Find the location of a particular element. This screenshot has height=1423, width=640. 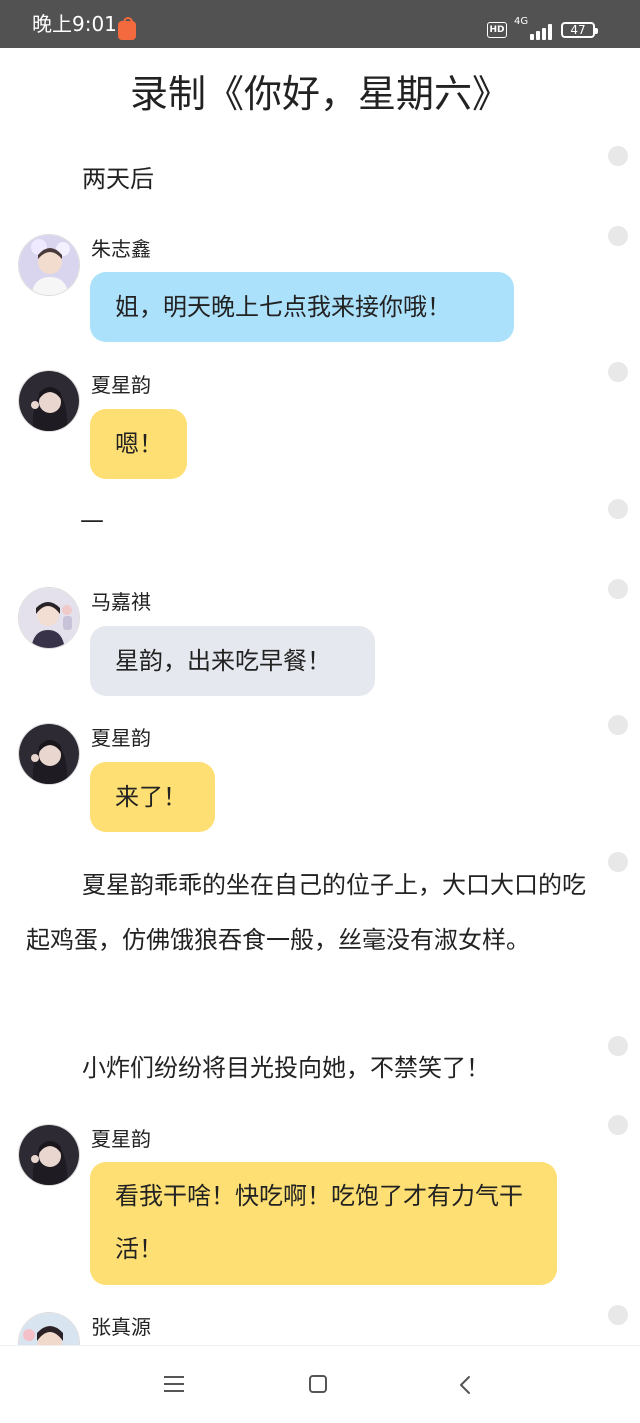

signal-icon is located at coordinates (534, 30).